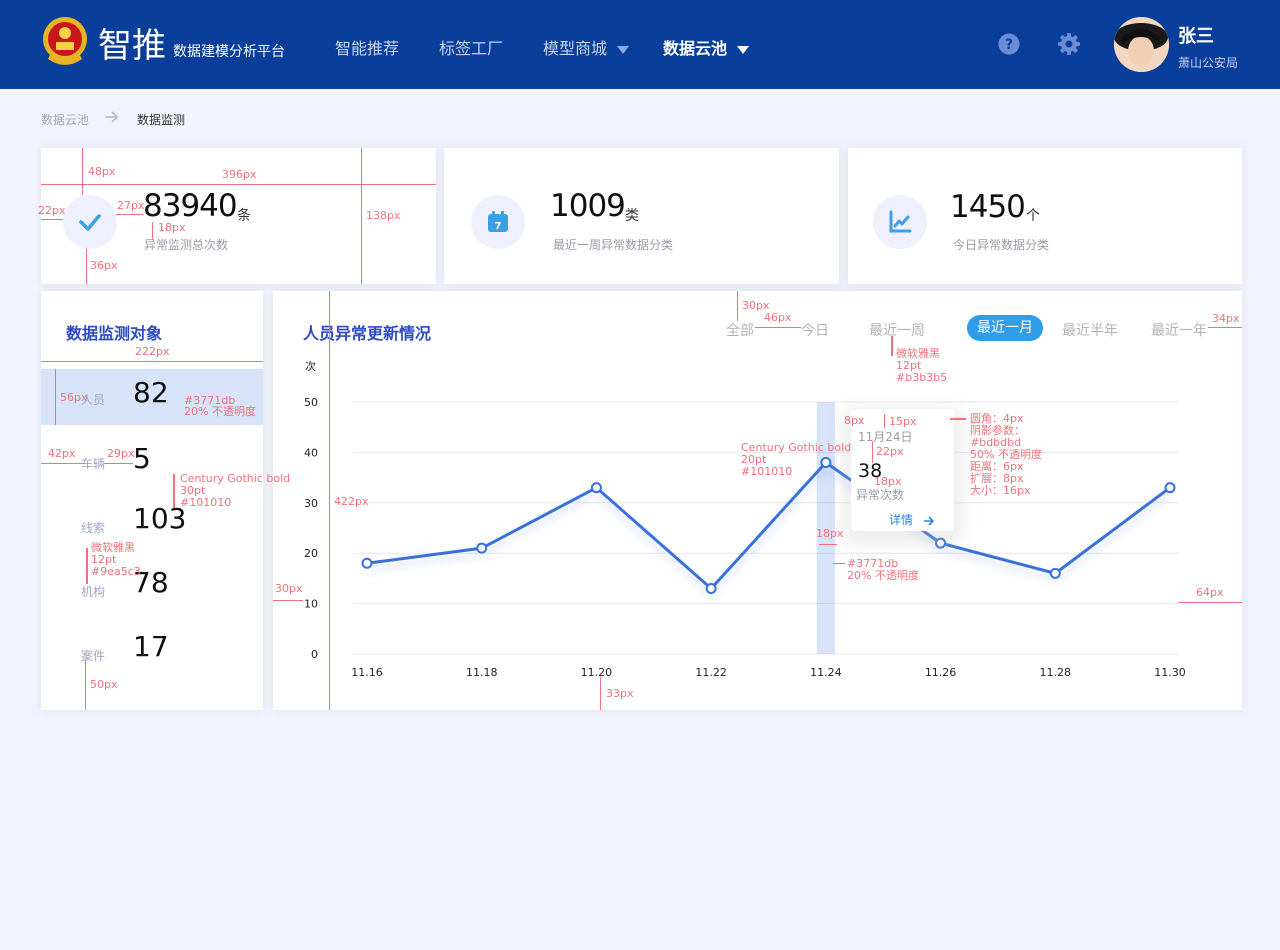 The width and height of the screenshot is (1280, 950). What do you see at coordinates (928, 520) in the screenshot?
I see `arrow-right-icon` at bounding box center [928, 520].